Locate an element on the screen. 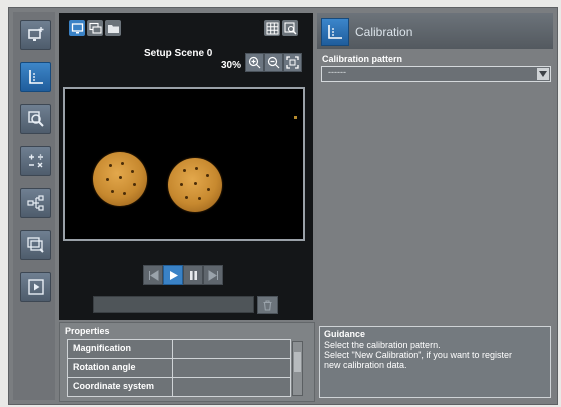  flow-branch-icon is located at coordinates (35, 203).